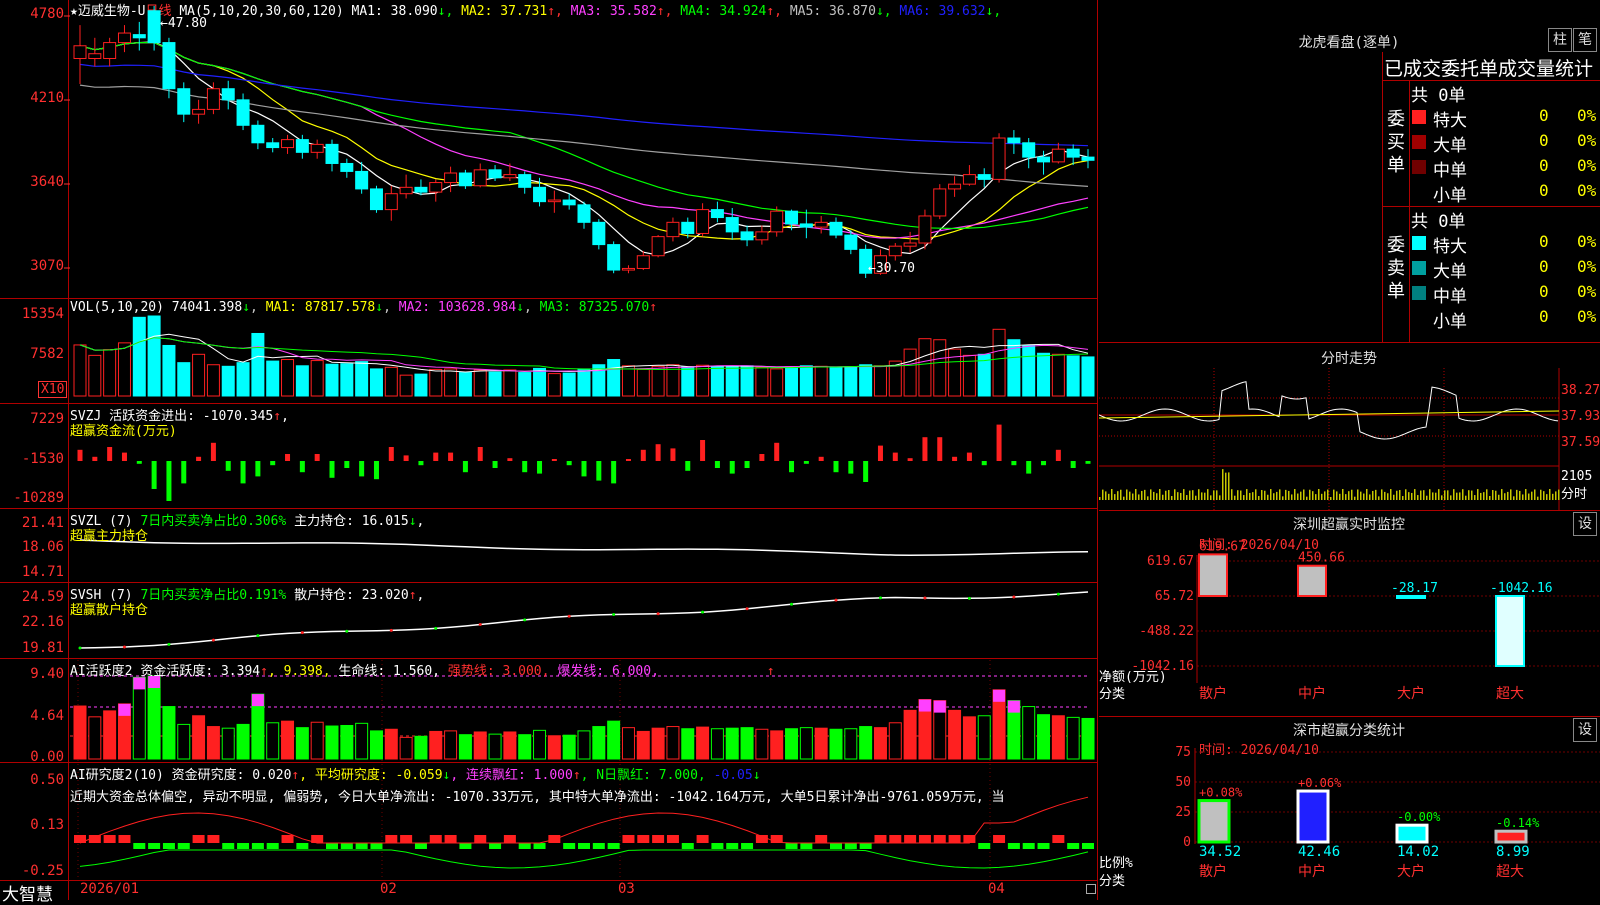 The height and width of the screenshot is (905, 1600). What do you see at coordinates (1585, 40) in the screenshot?
I see `tick-mode-button: 笔` at bounding box center [1585, 40].